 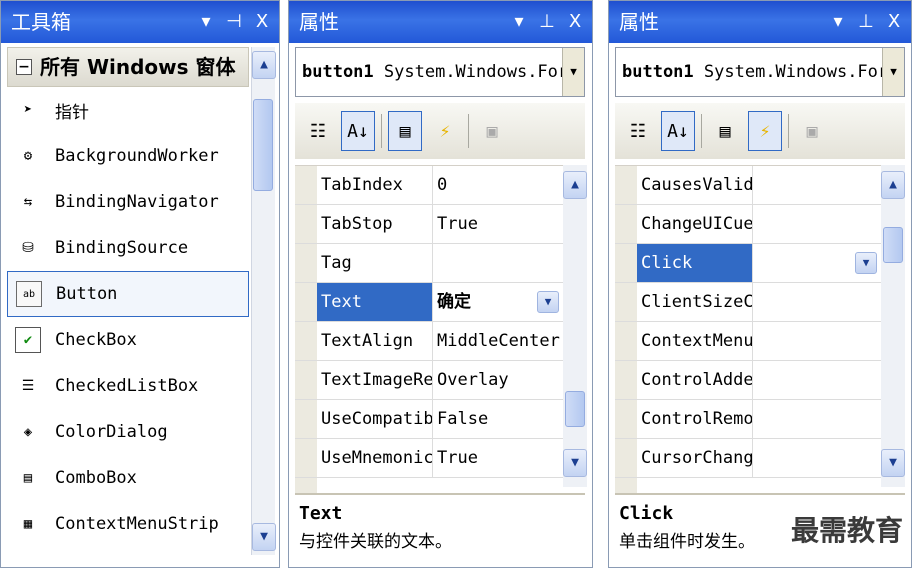 I want to click on property-row: CausesValid, so click(x=748, y=185).